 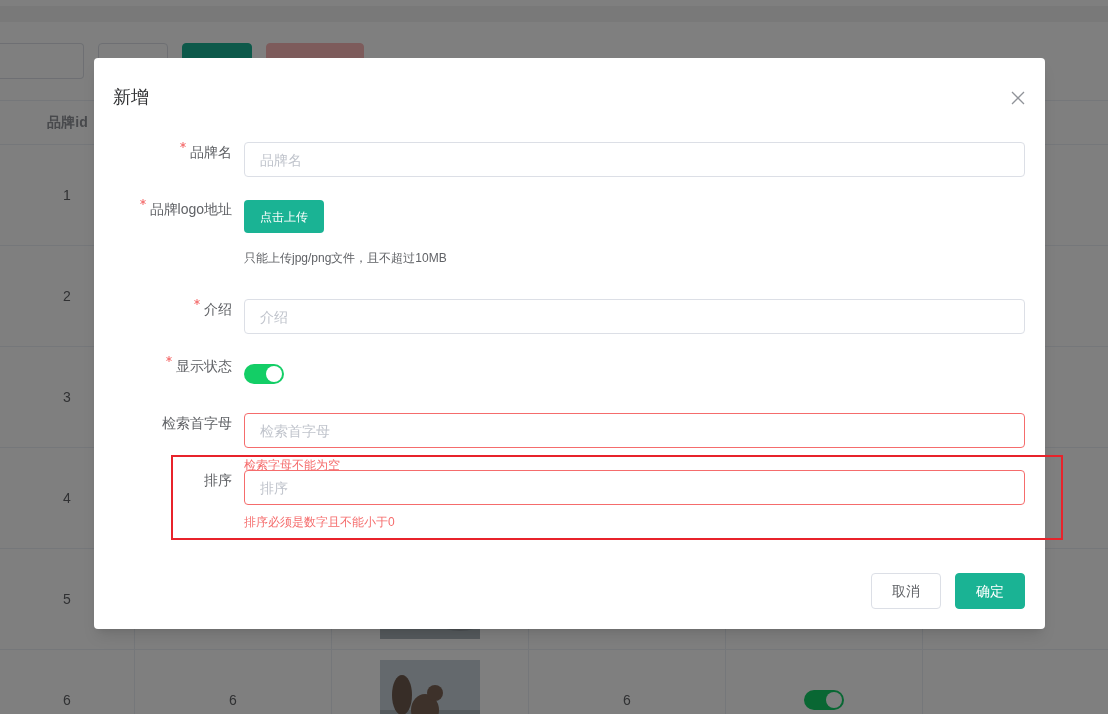 What do you see at coordinates (204, 366) in the screenshot?
I see `form-label: 显示状态` at bounding box center [204, 366].